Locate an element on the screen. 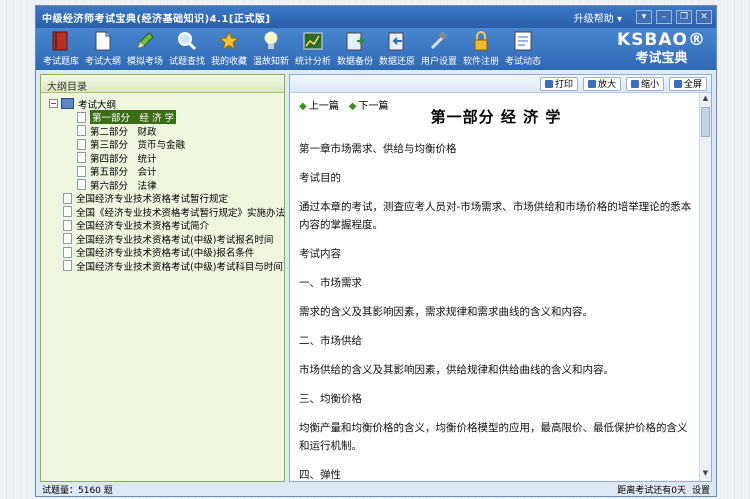  settings-link: 设置 is located at coordinates (701, 489).